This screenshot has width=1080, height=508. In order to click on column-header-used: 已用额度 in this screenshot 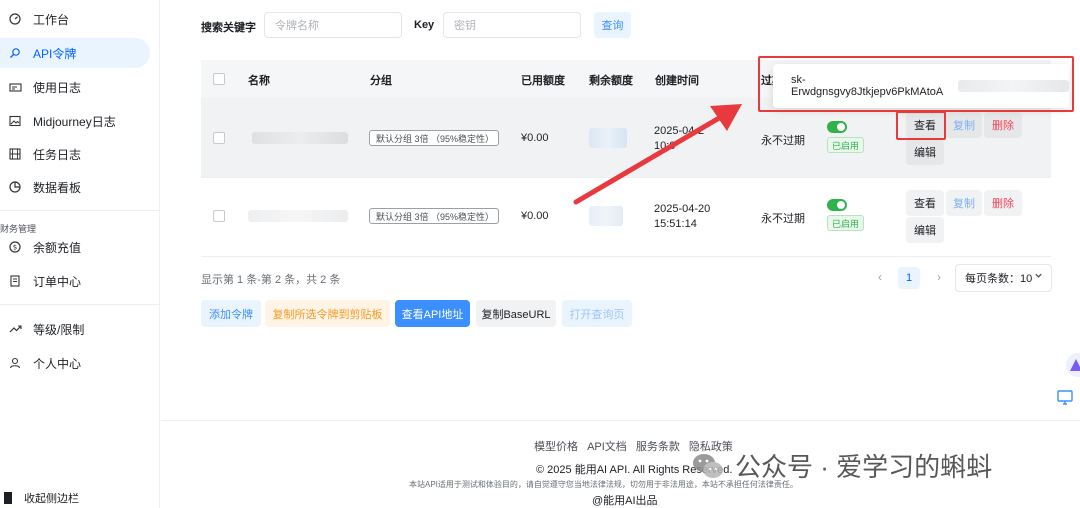, I will do `click(543, 81)`.